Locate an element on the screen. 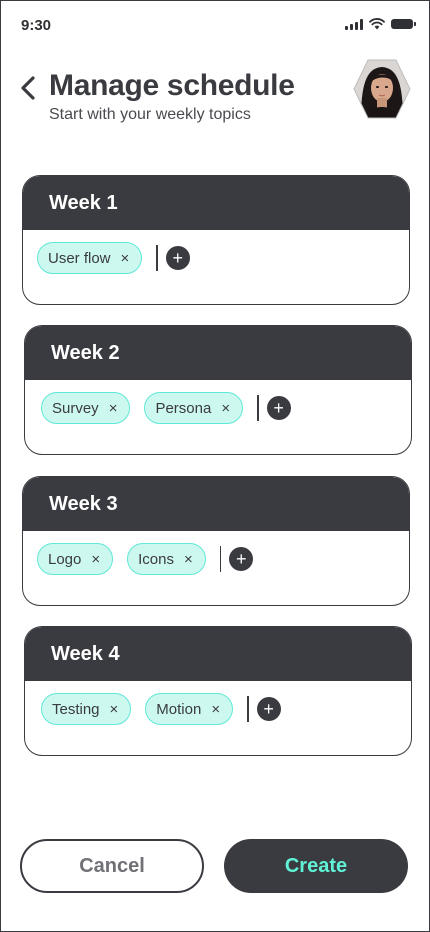  tag-chip: Survey × is located at coordinates (86, 408).